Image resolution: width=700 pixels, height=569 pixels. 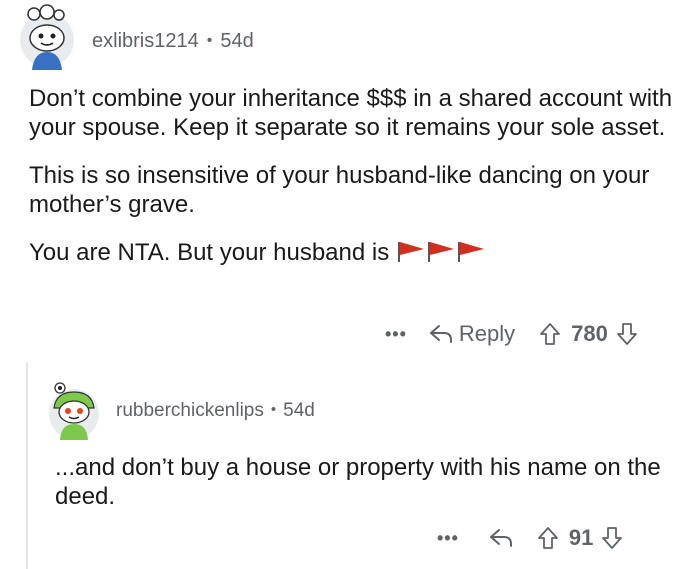 What do you see at coordinates (145, 41) in the screenshot?
I see `username: exlibris1214` at bounding box center [145, 41].